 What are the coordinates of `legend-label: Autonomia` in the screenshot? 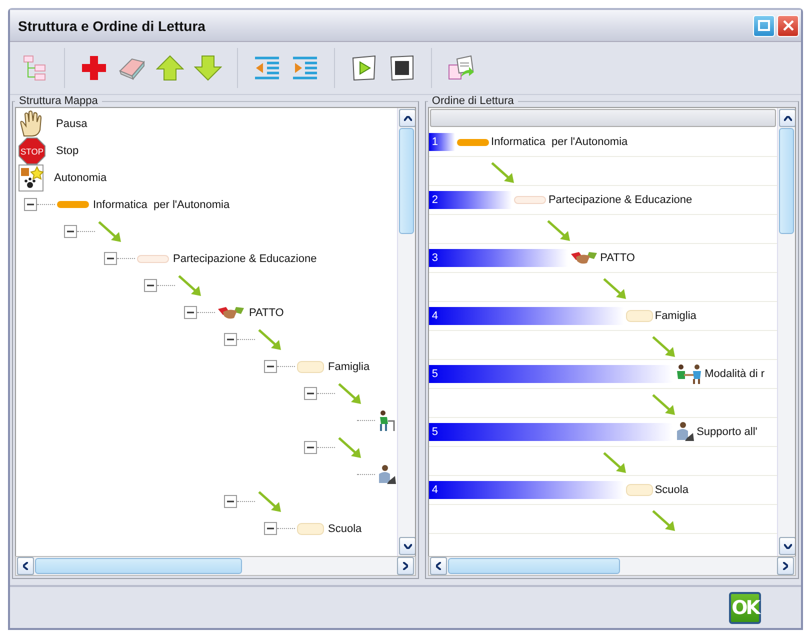 It's located at (80, 178).